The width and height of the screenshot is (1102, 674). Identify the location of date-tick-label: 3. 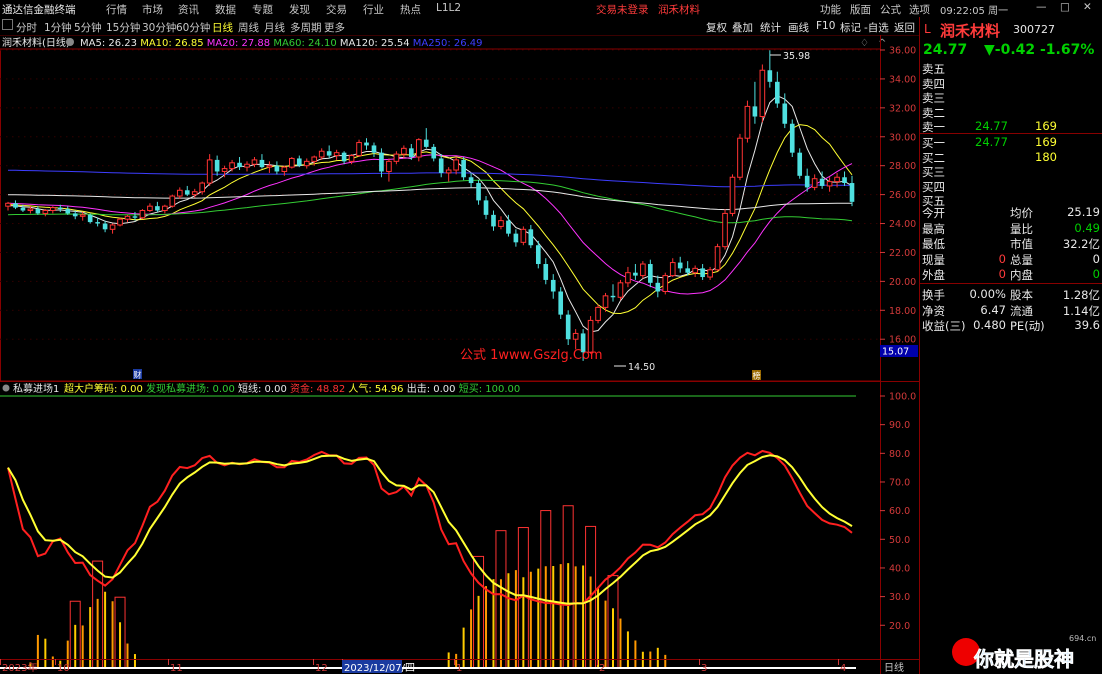
(704, 668).